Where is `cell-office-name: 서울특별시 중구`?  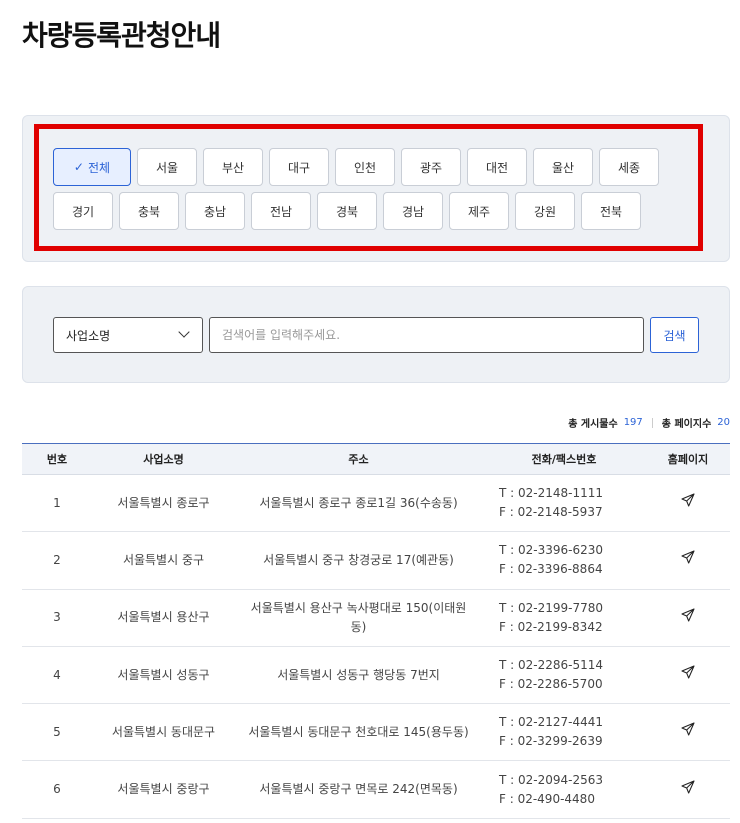 cell-office-name: 서울특별시 중구 is located at coordinates (163, 559).